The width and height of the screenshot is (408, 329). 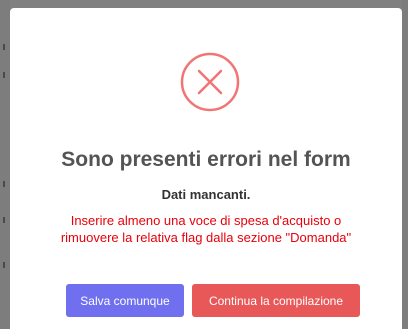 What do you see at coordinates (125, 300) in the screenshot?
I see `save-anyway-button: Salva comunque` at bounding box center [125, 300].